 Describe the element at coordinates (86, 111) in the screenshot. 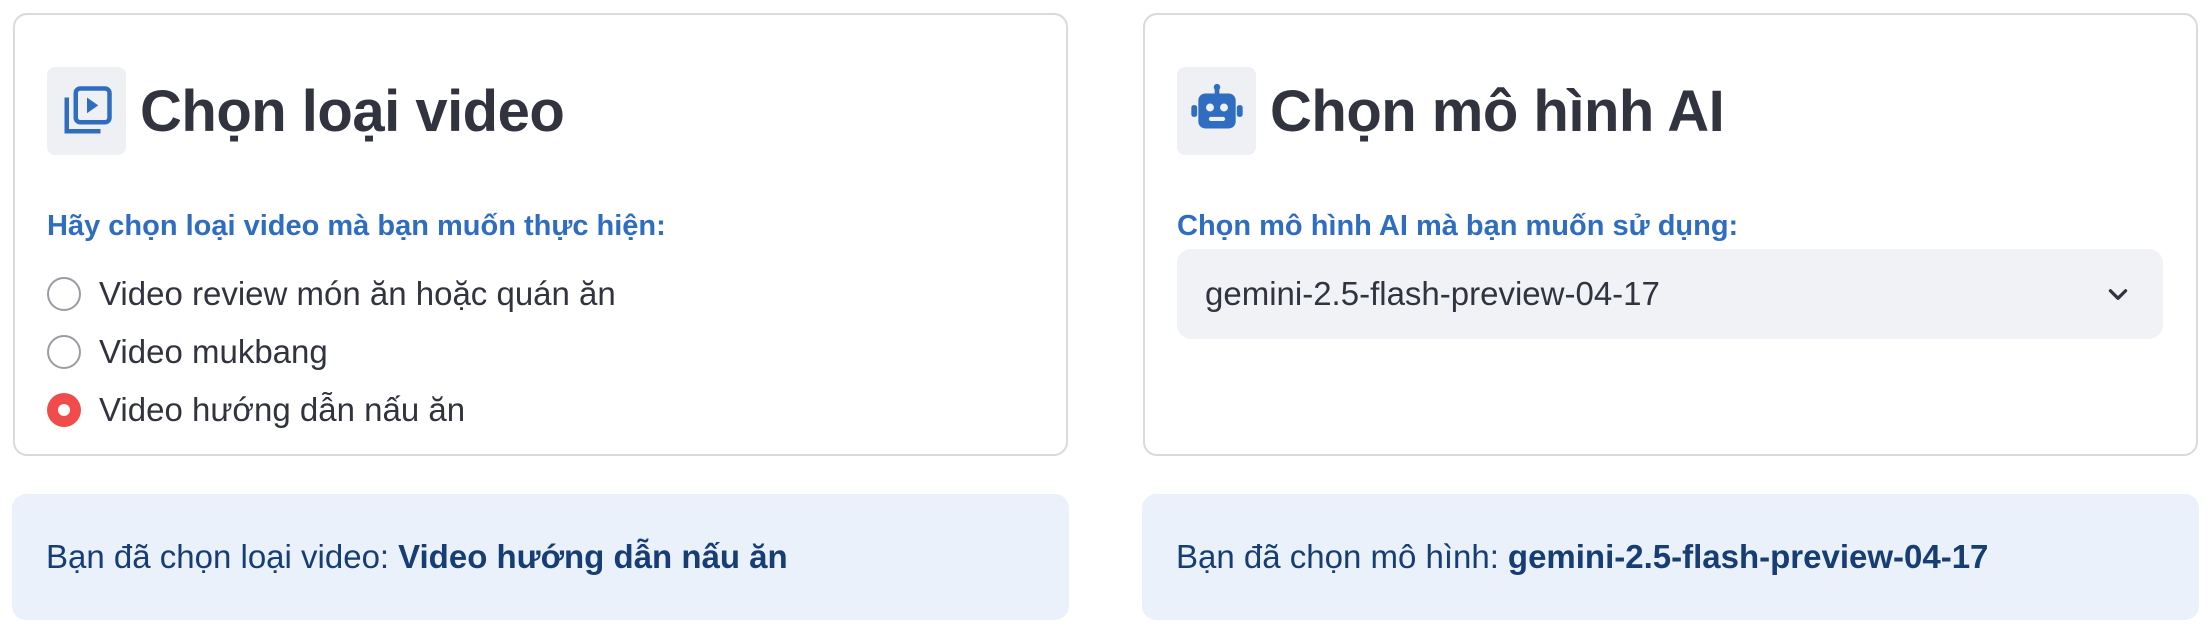

I see `video-library-icon` at that location.